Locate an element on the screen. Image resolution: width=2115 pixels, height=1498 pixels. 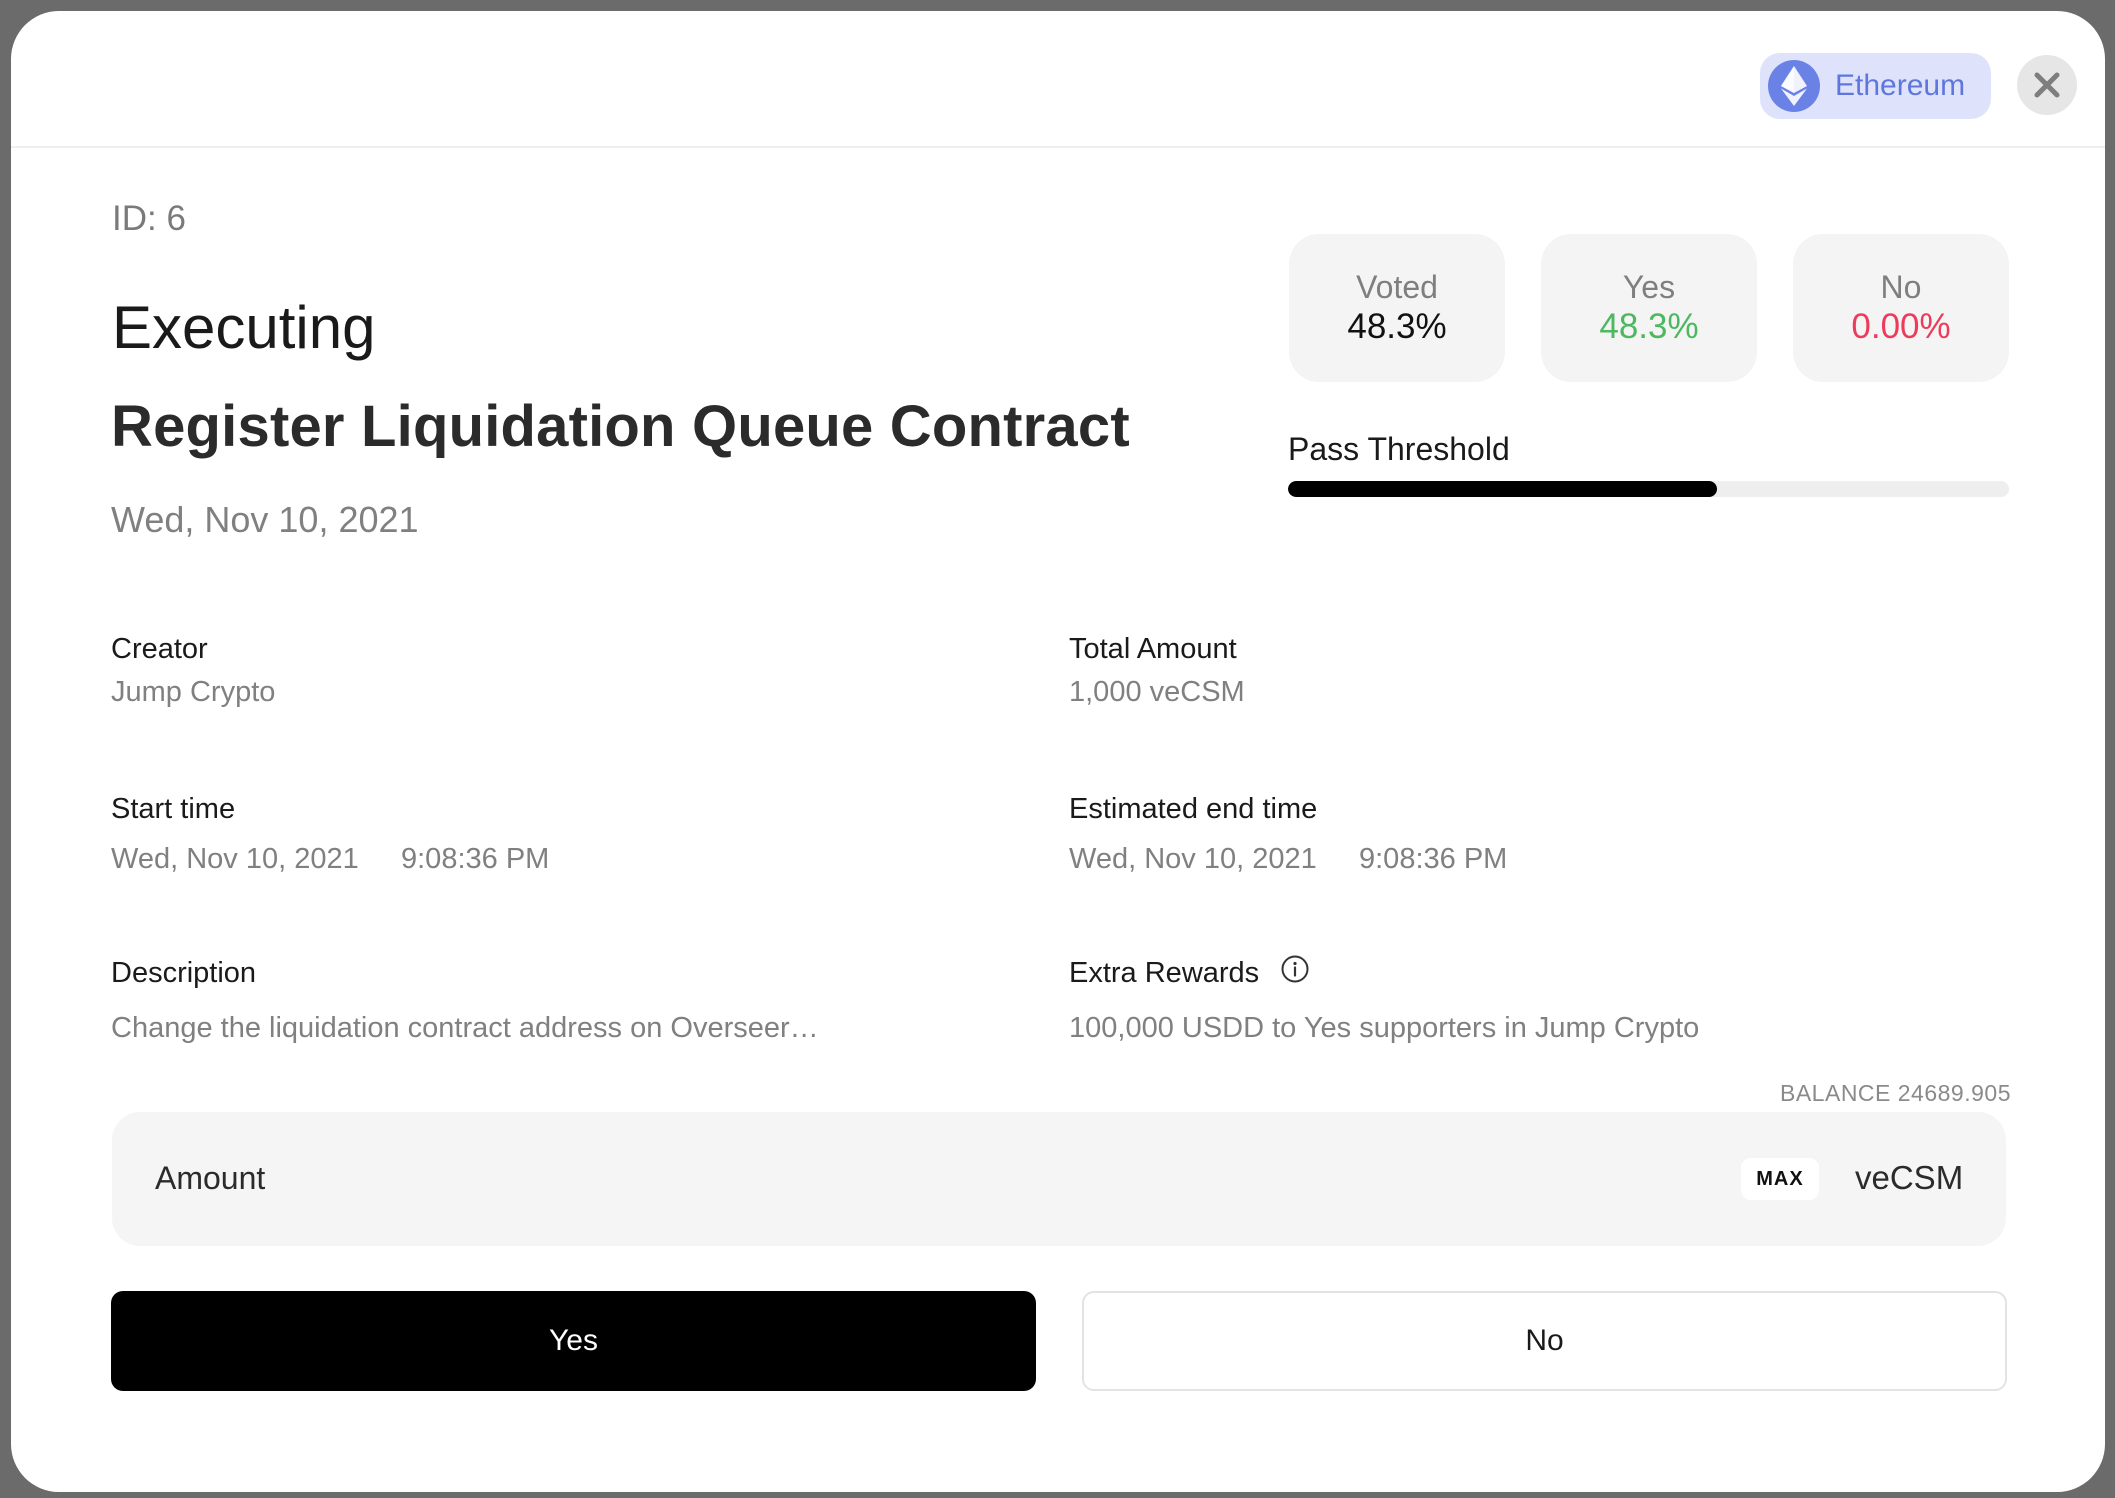
stat-title: Voted is located at coordinates (1397, 287).